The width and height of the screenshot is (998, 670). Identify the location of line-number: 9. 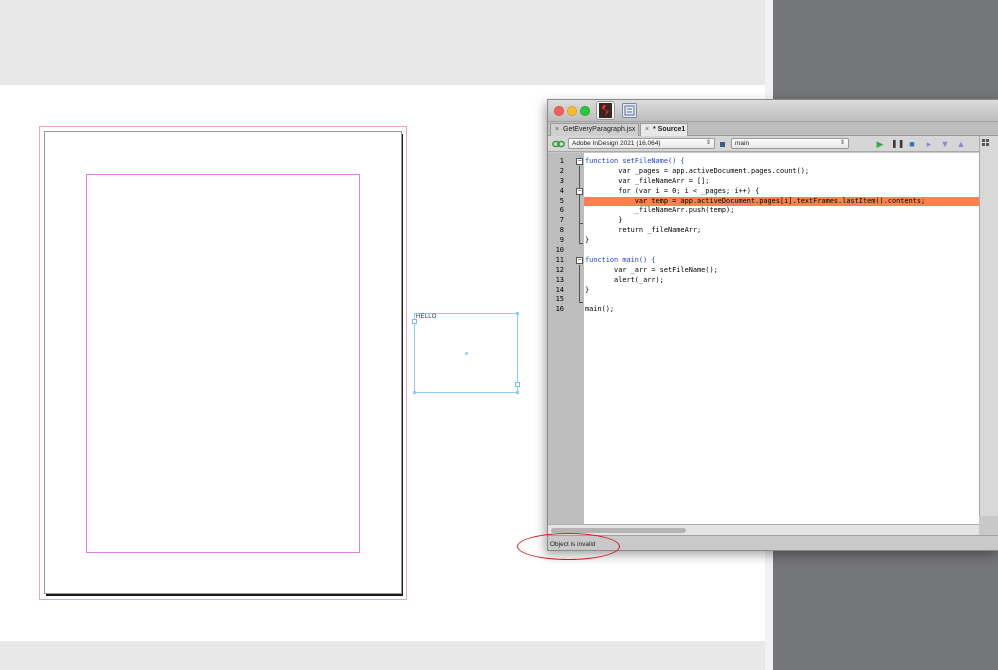
(561, 240).